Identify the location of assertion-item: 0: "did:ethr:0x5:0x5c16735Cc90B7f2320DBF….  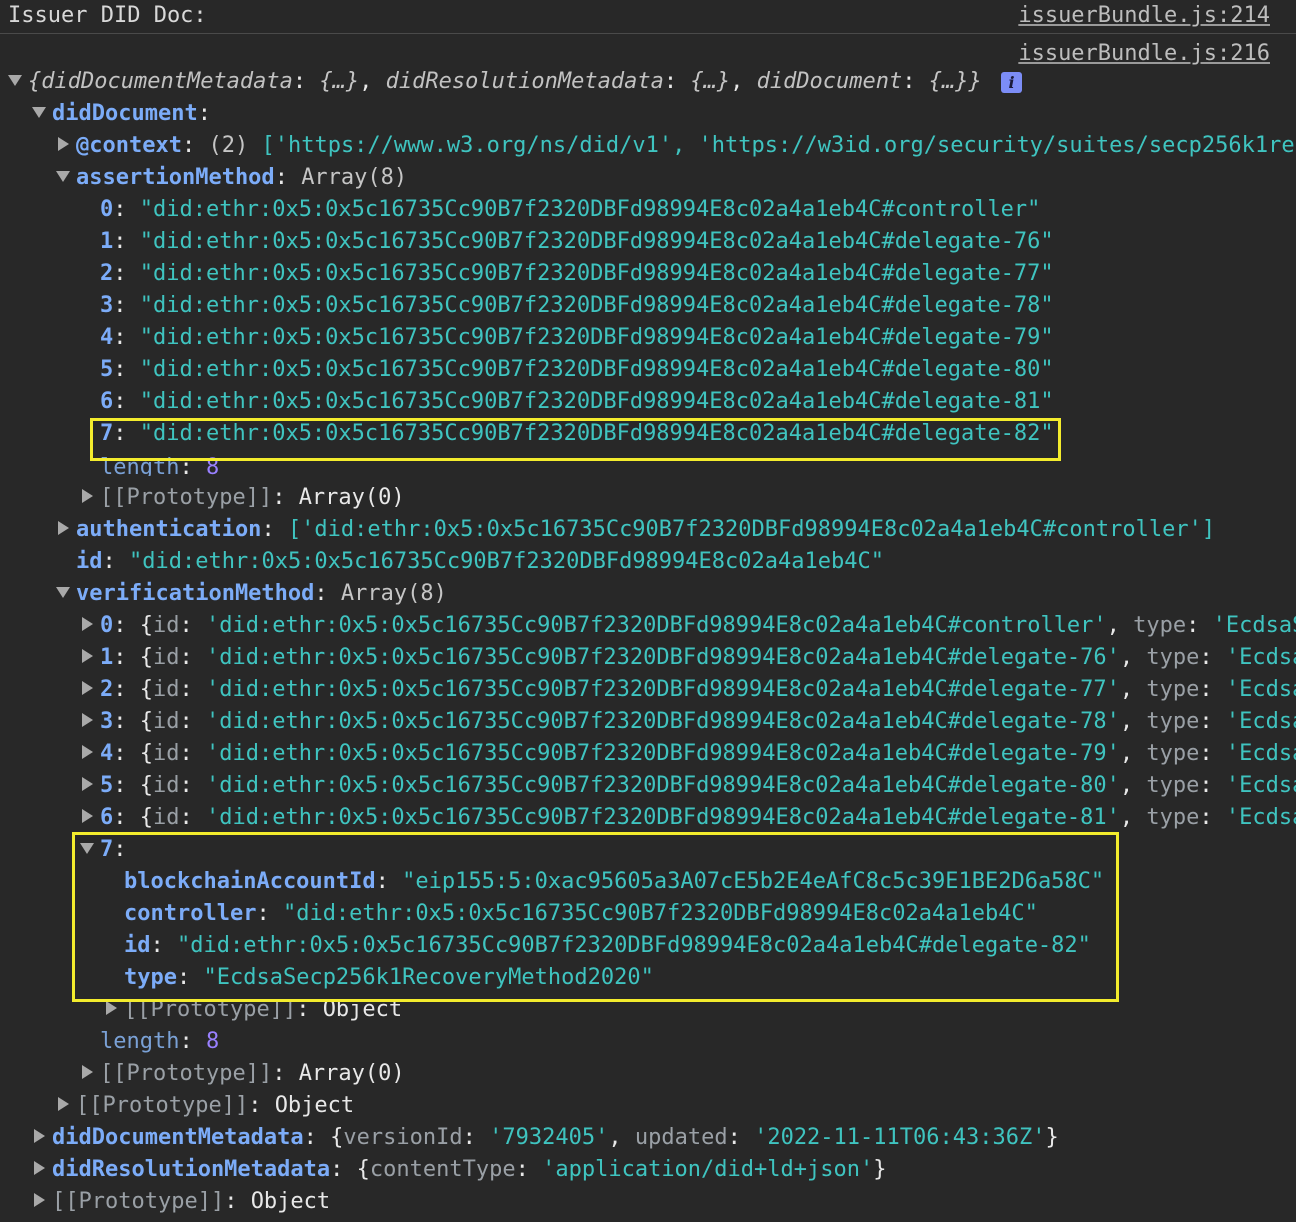
(648, 210).